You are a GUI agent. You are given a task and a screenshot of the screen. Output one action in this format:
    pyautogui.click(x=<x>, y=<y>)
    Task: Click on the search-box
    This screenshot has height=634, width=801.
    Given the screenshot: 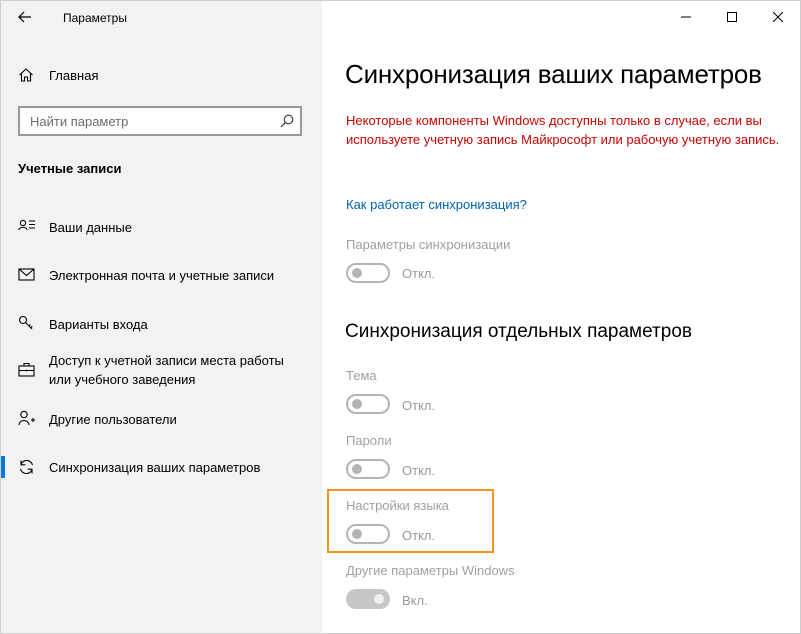 What is the action you would take?
    pyautogui.click(x=160, y=121)
    